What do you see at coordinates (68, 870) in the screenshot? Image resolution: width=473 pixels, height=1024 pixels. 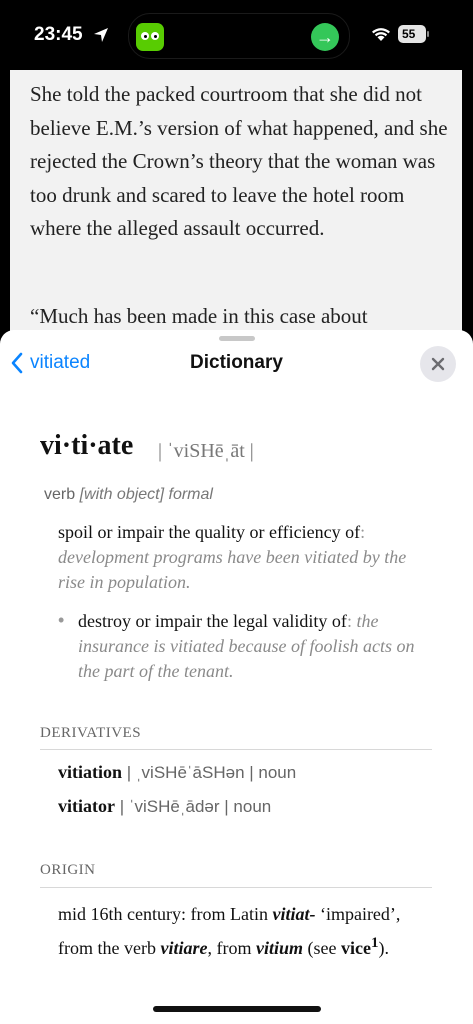 I see `origin-label: ORIGIN` at bounding box center [68, 870].